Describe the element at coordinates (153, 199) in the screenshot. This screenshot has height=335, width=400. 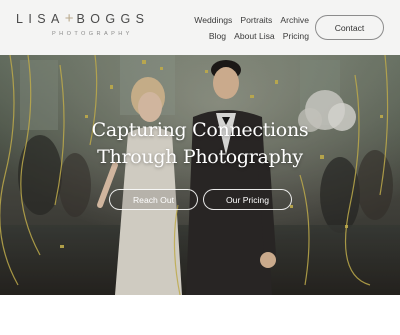
I see `reach-out-button: Reach Out` at that location.